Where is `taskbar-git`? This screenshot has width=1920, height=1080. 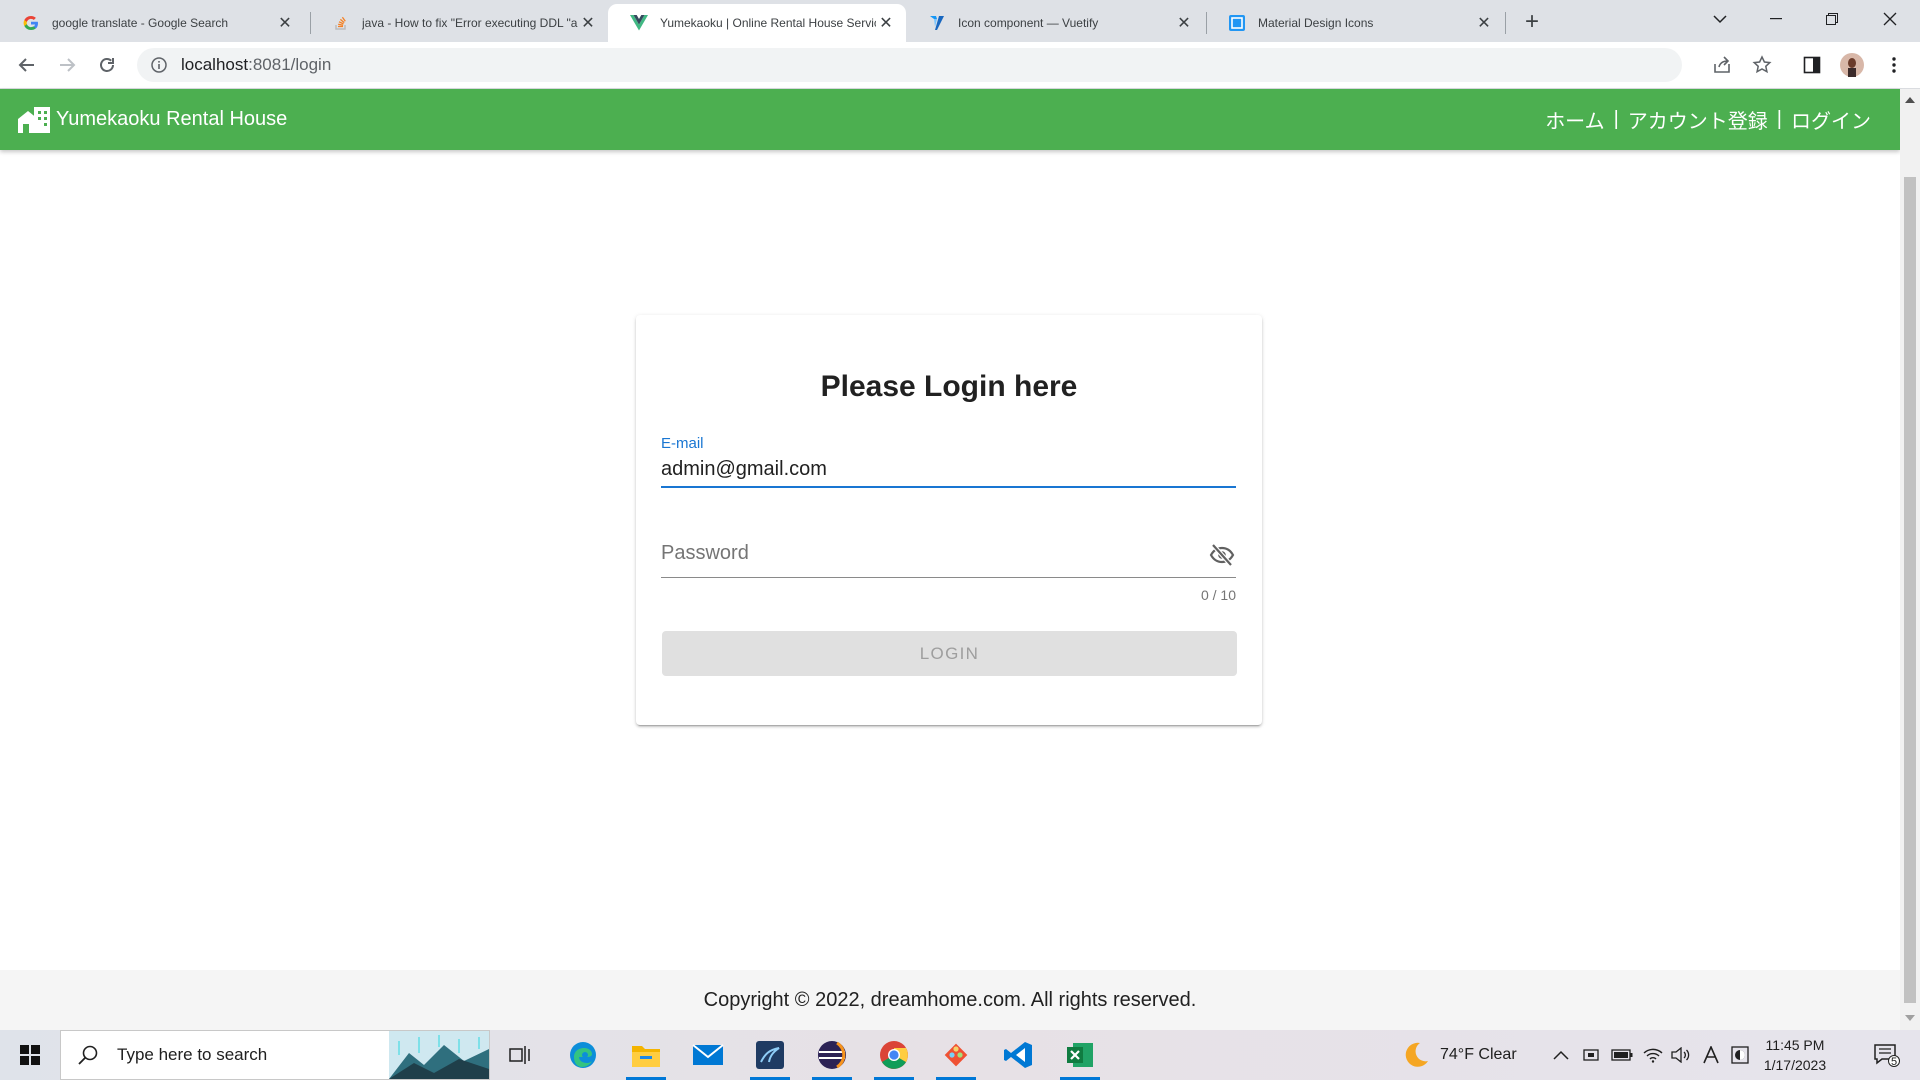
taskbar-git is located at coordinates (956, 1055).